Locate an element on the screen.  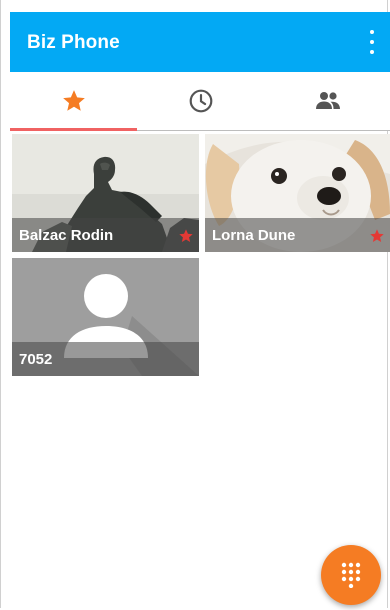
more-options-icon is located at coordinates (372, 42).